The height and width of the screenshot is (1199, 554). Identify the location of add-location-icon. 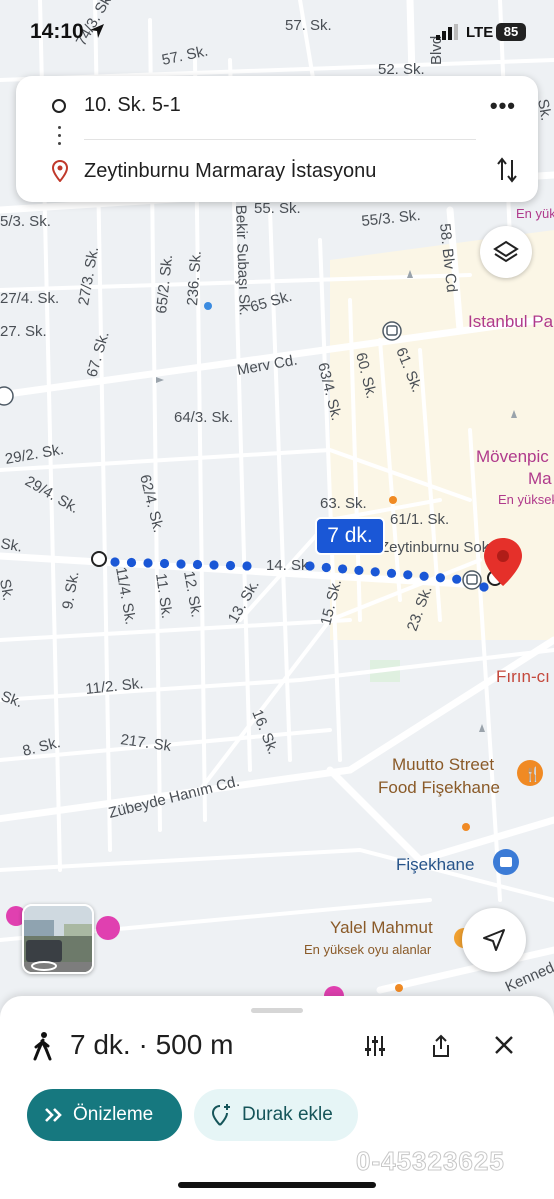
(220, 1115).